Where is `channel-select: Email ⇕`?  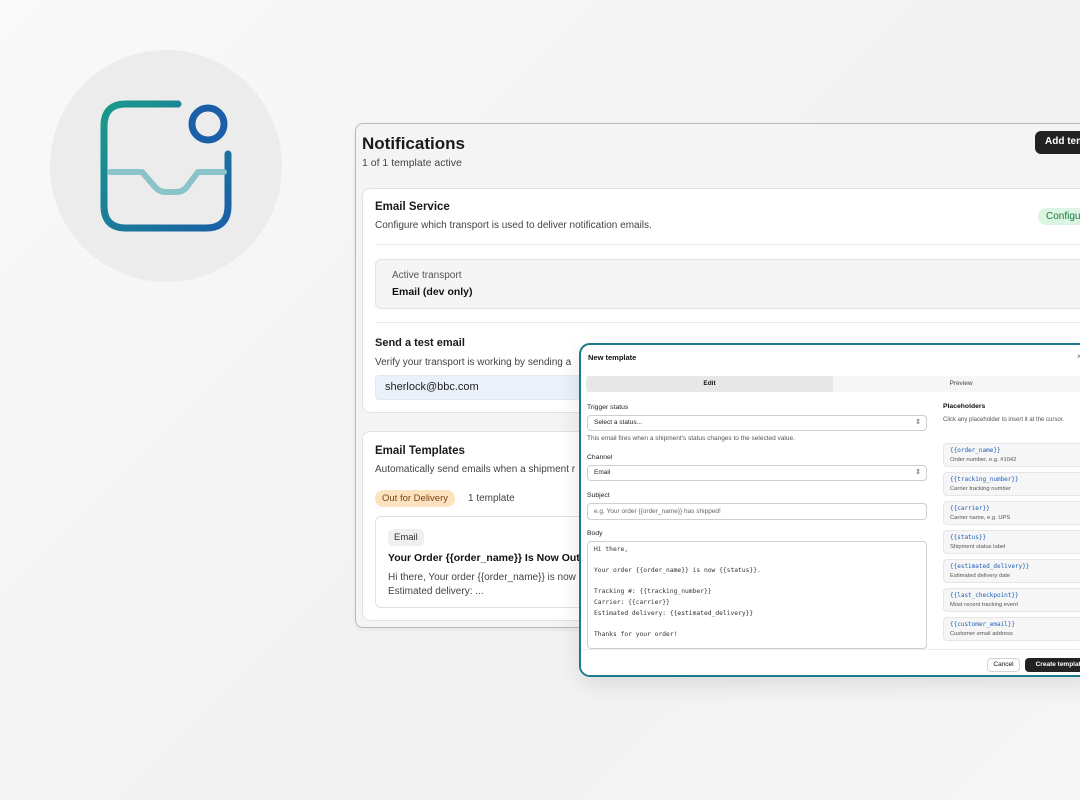
channel-select: Email ⇕ is located at coordinates (757, 473).